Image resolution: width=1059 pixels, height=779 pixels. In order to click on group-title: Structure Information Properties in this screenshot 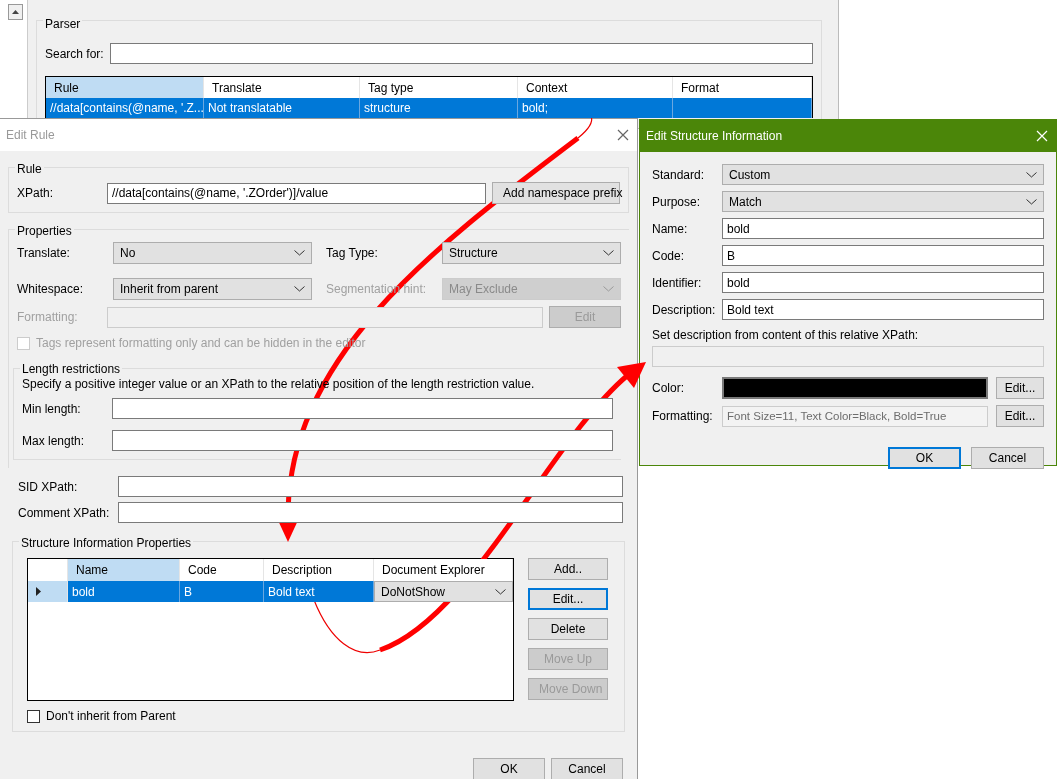, I will do `click(106, 543)`.